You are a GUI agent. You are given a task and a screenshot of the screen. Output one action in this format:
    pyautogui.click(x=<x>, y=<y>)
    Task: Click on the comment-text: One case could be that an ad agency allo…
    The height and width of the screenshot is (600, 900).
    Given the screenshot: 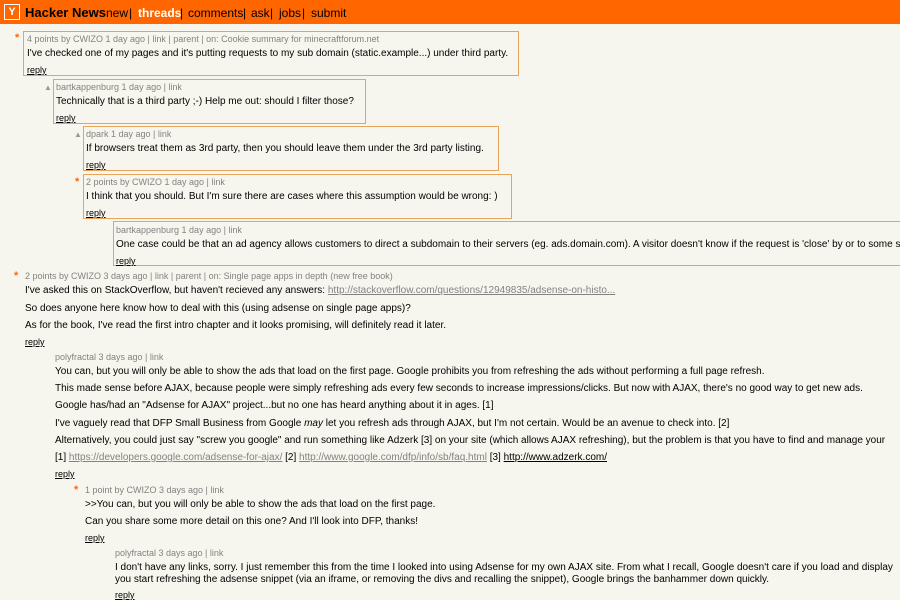 What is the action you would take?
    pyautogui.click(x=508, y=244)
    